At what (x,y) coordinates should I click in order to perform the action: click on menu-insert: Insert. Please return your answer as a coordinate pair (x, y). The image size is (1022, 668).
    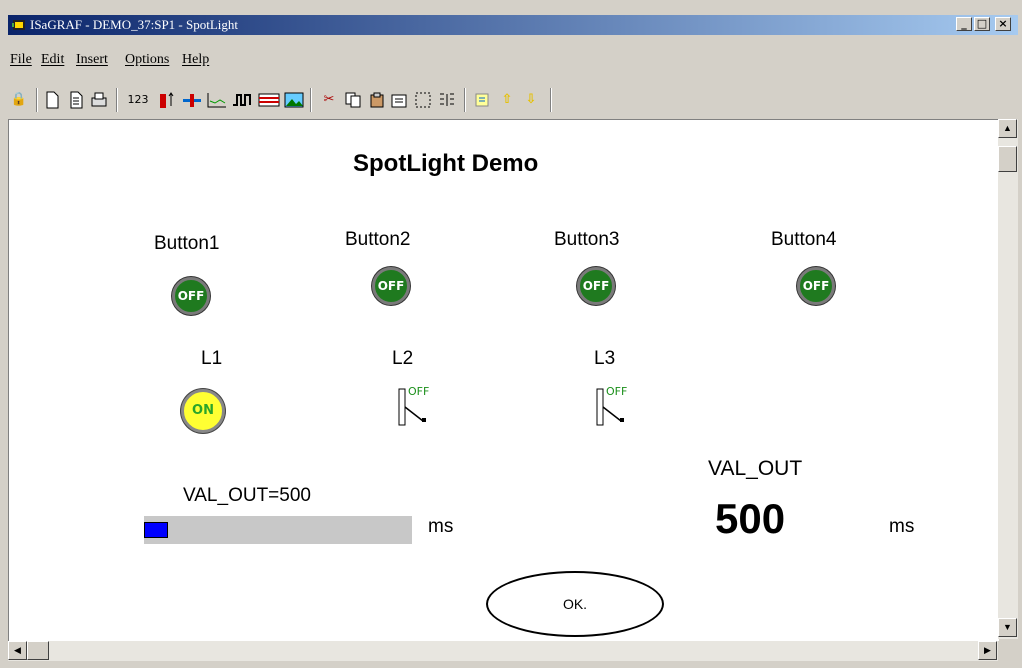
    Looking at the image, I should click on (92, 60).